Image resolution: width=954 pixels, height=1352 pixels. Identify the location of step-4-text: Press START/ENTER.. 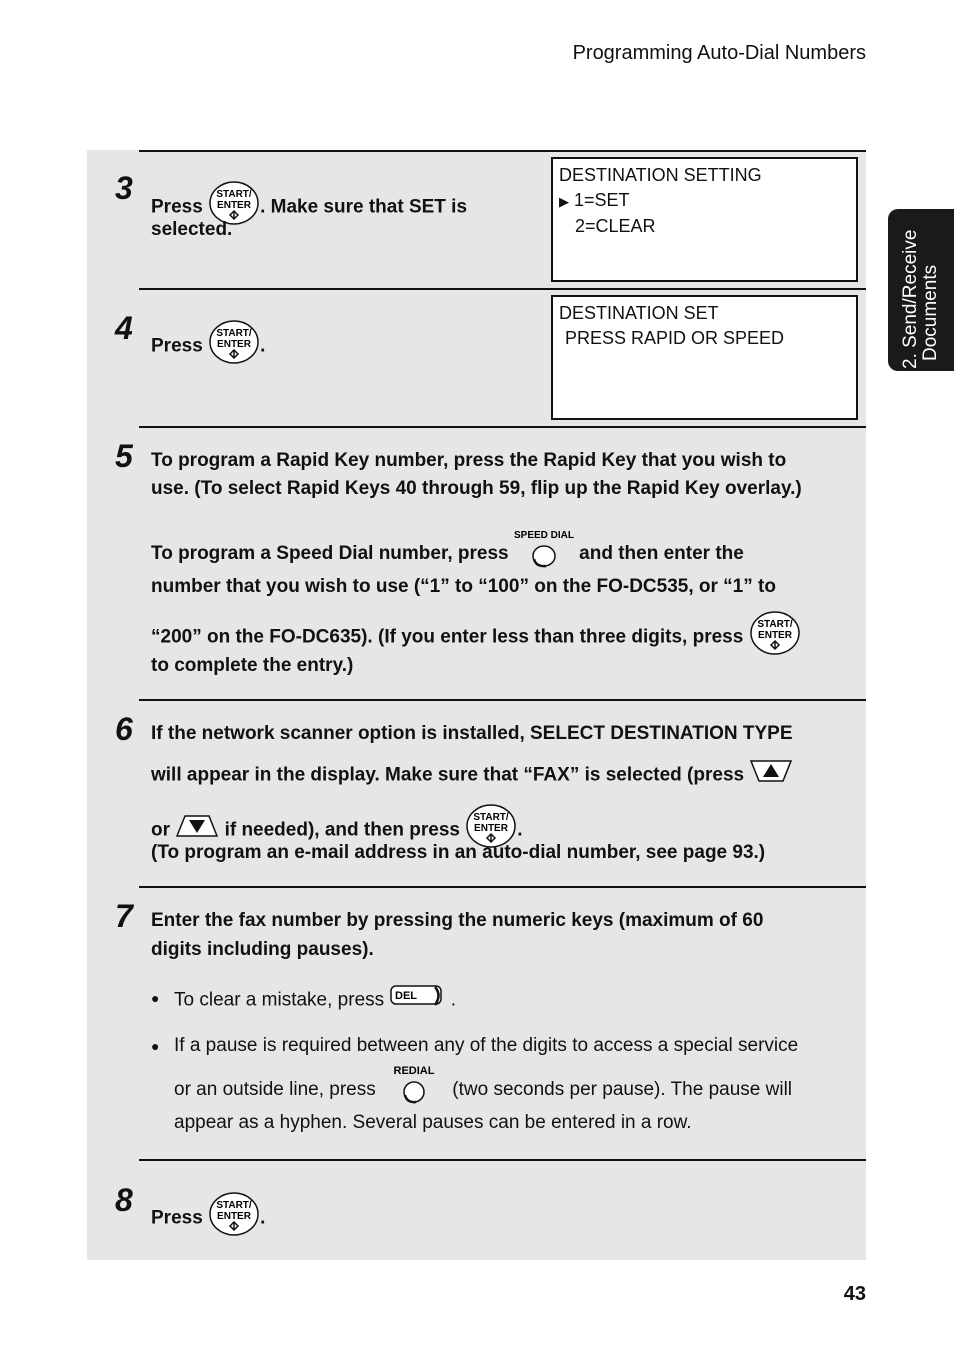
(208, 346).